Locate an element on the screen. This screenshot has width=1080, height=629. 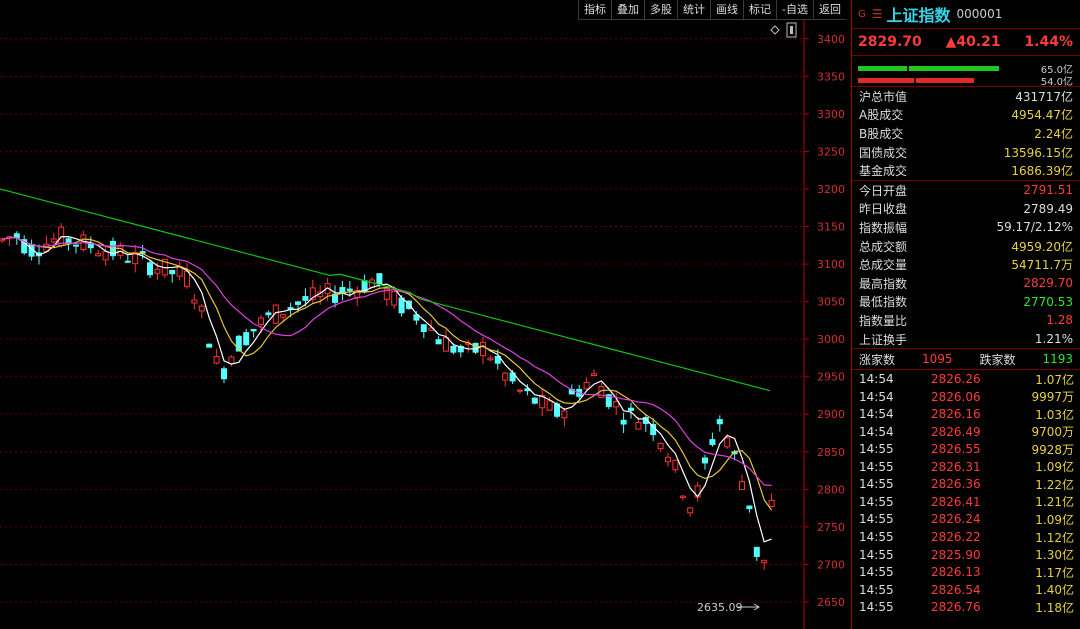
toolbar-button-4: 画线 is located at coordinates (726, 10).